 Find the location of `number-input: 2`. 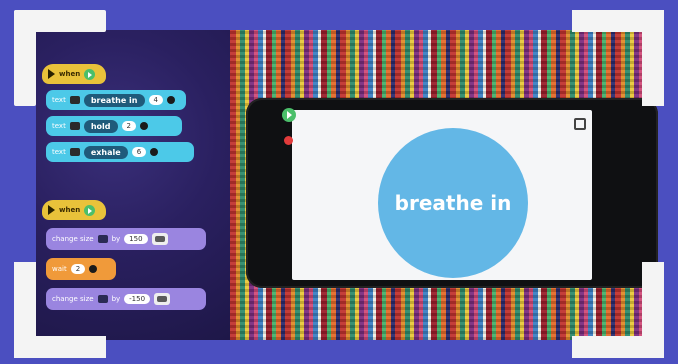

number-input: 2 is located at coordinates (128, 126).